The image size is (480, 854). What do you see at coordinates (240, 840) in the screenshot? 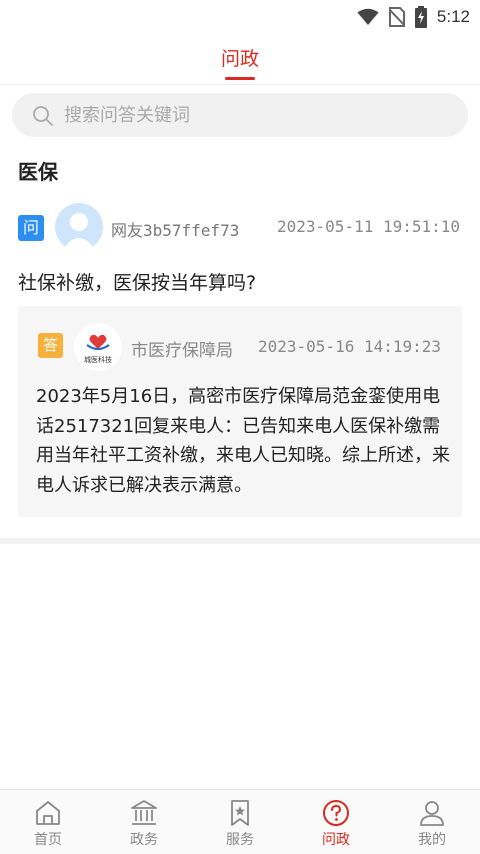
I see `tab-services-label: 服务` at bounding box center [240, 840].